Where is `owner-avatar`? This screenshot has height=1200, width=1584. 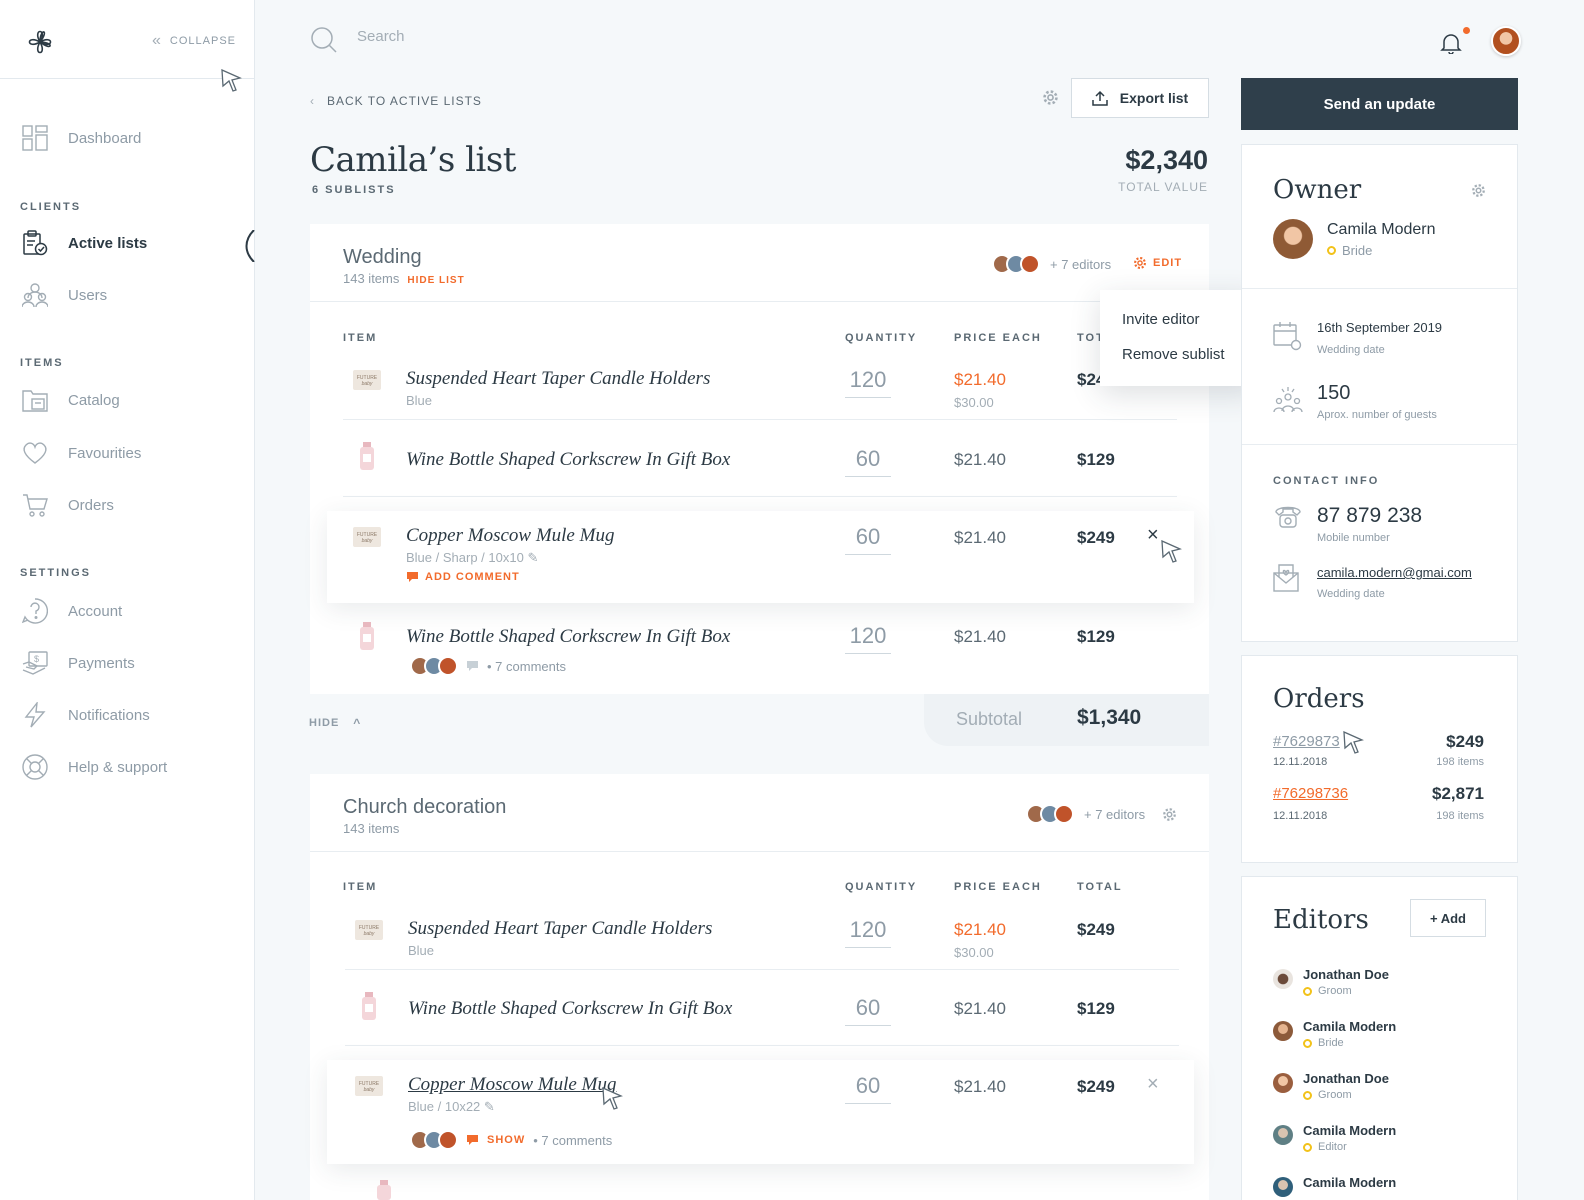
owner-avatar is located at coordinates (1293, 239).